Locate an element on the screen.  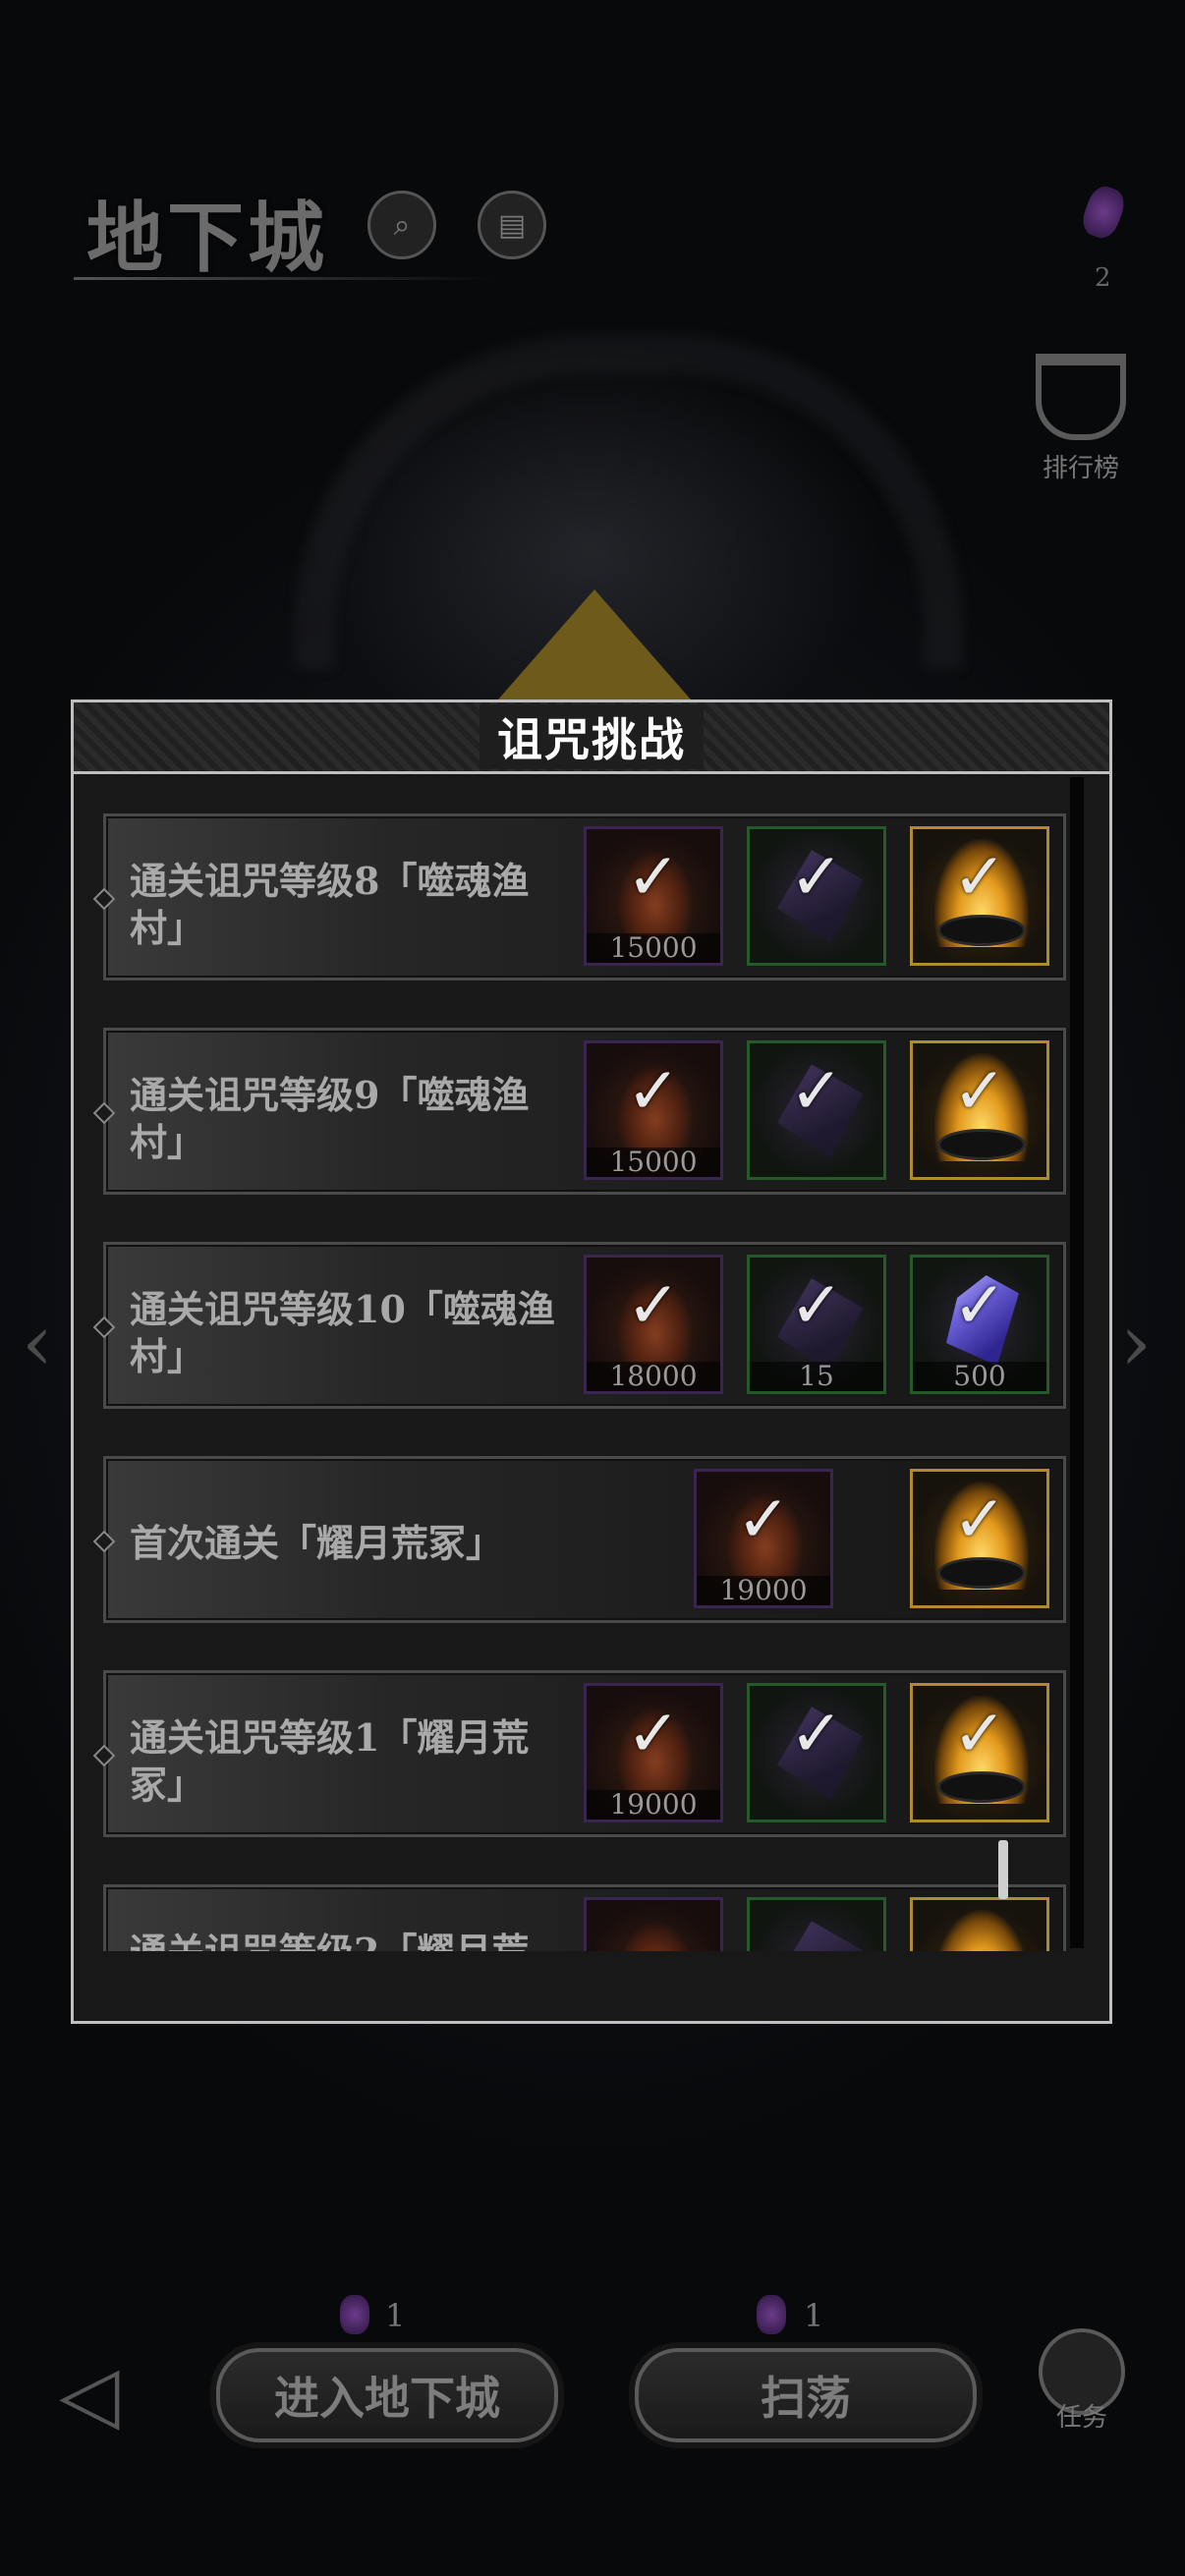
reward-quantity: 15 is located at coordinates (817, 1376).